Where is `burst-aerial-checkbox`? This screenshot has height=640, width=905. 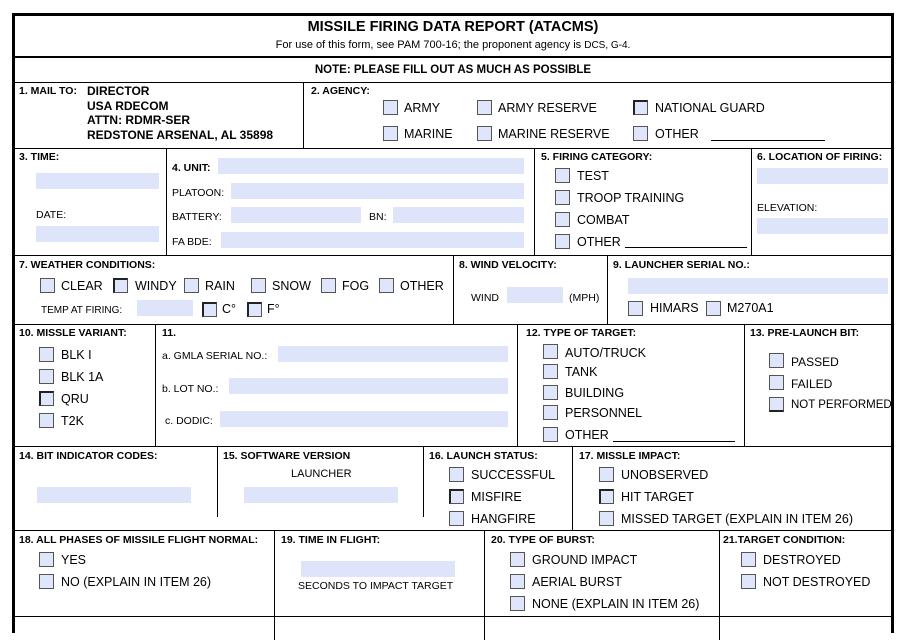 burst-aerial-checkbox is located at coordinates (517, 581).